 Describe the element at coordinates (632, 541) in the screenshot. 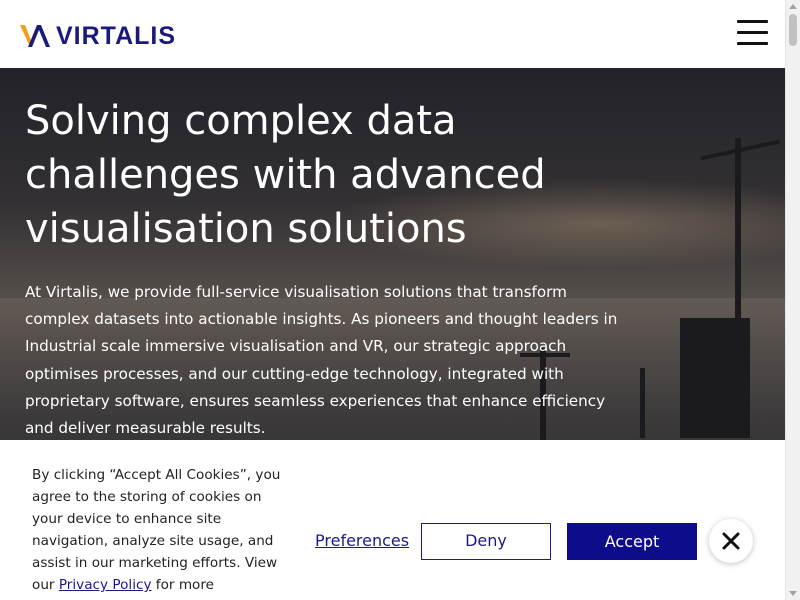

I see `accept-button: Accept` at that location.